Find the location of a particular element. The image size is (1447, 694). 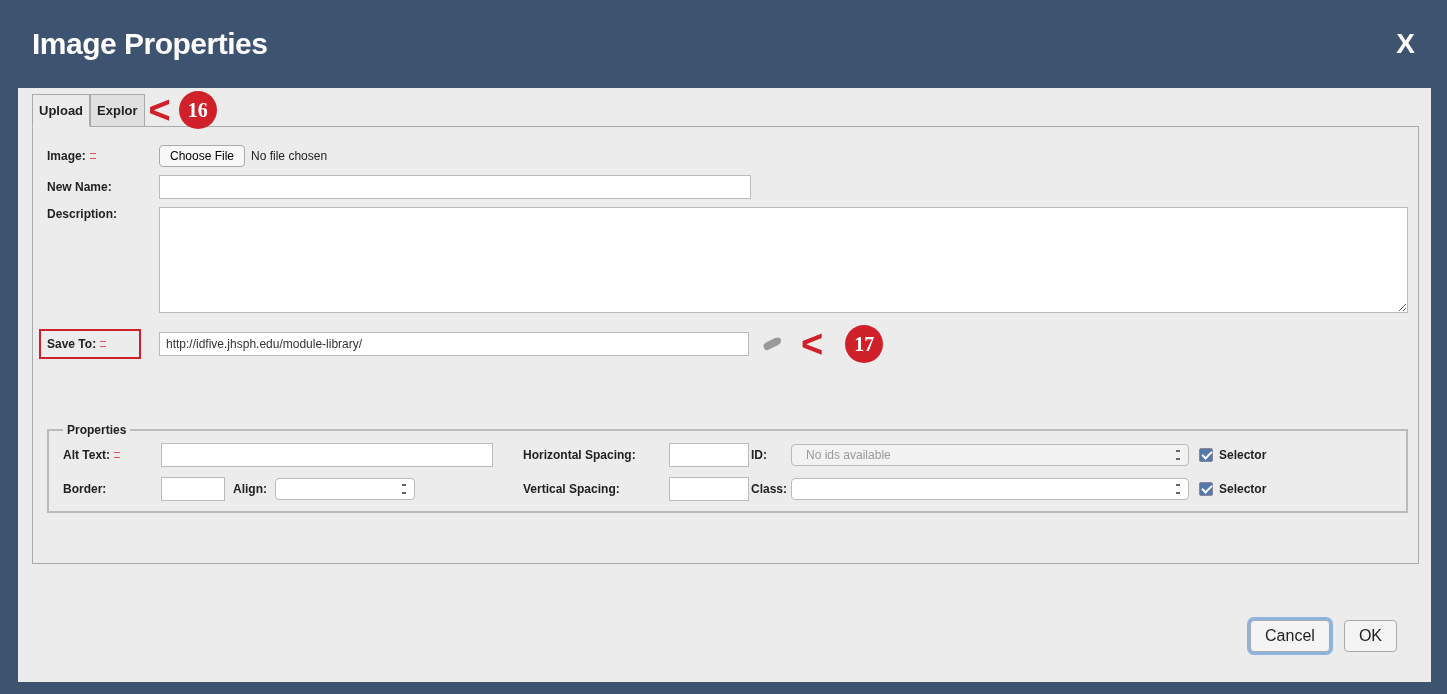

field-label: Border: is located at coordinates (85, 489).